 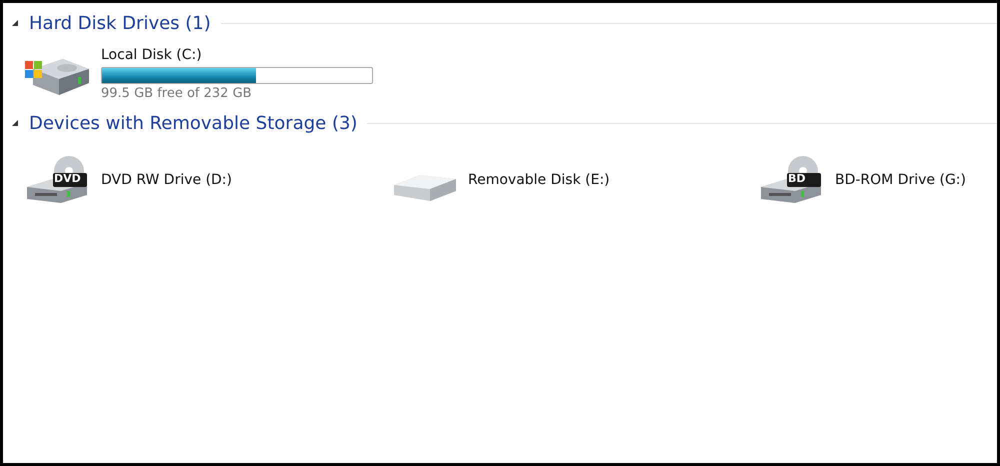 I want to click on free-space-text: 99.5 GB free of 232 GB, so click(x=177, y=93).